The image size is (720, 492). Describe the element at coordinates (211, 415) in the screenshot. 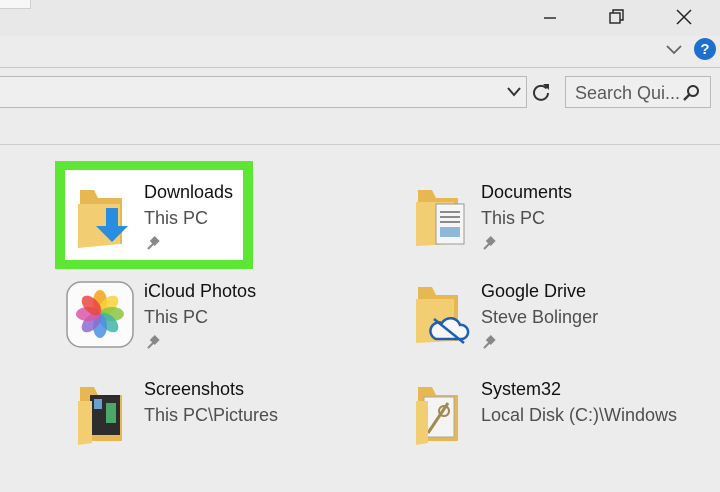

I see `item-location: This PC\Pictures` at that location.